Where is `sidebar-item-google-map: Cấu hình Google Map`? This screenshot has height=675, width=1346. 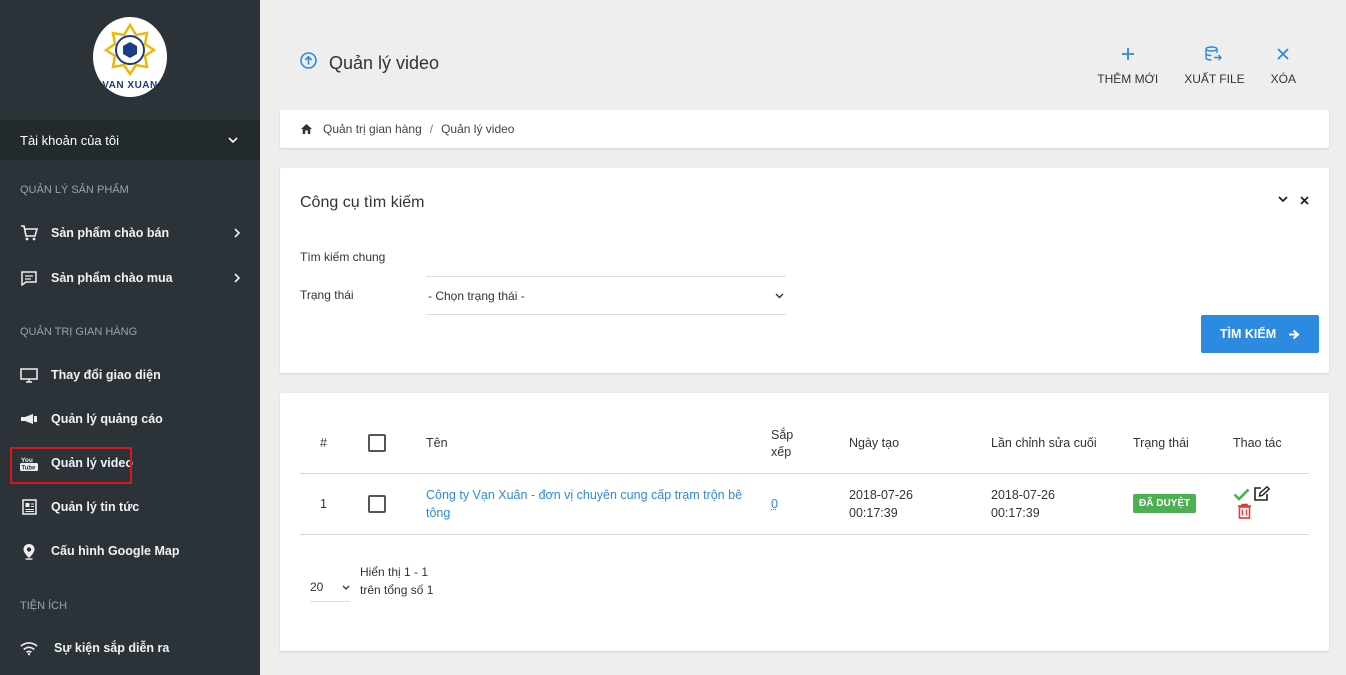
sidebar-item-google-map: Cấu hình Google Map is located at coordinates (130, 551).